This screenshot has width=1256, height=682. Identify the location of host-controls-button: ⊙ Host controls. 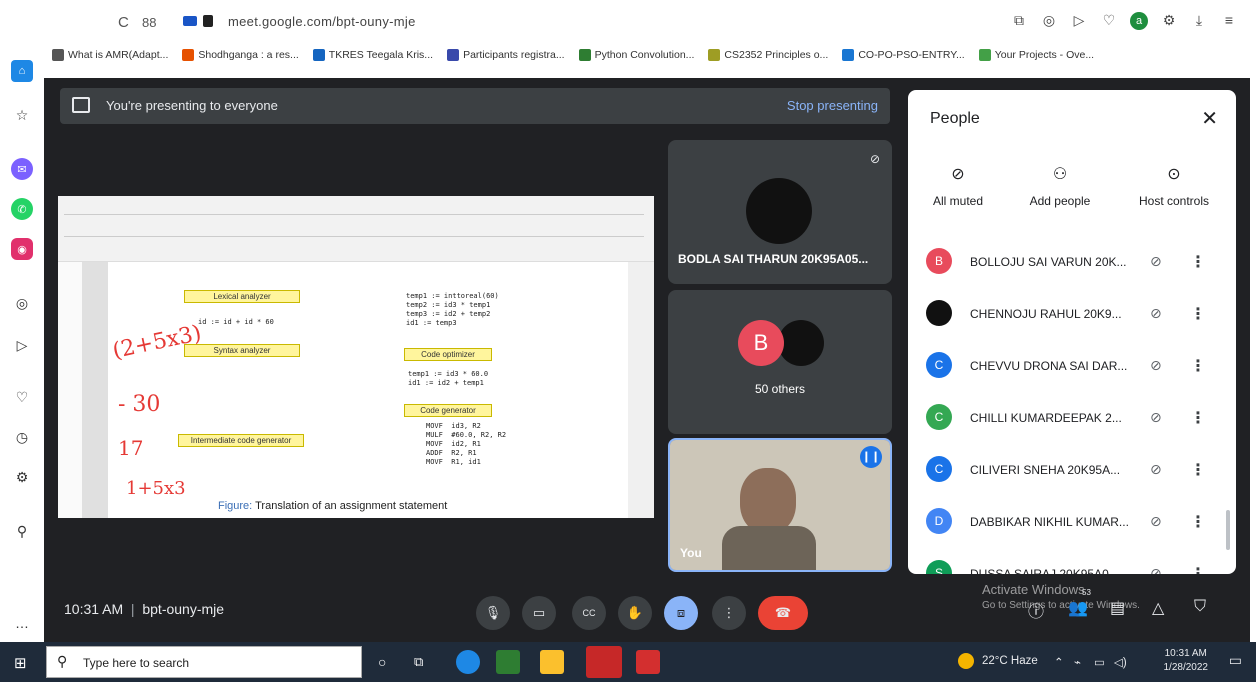
(1174, 186).